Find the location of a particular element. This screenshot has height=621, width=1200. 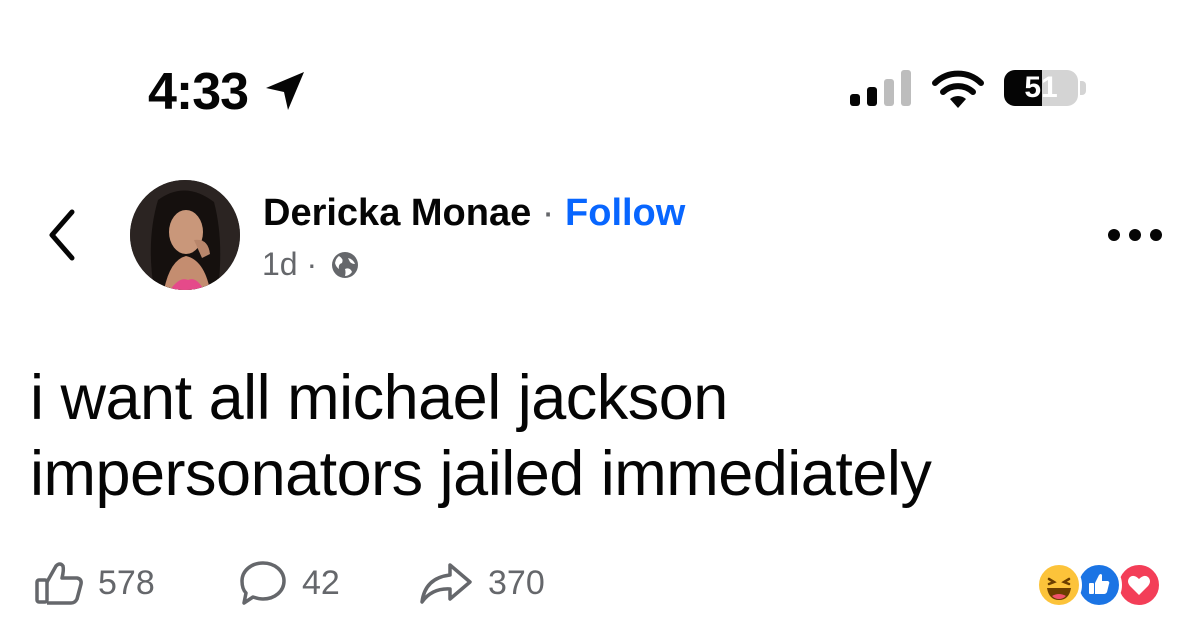

comment-bubble-icon is located at coordinates (263, 583).